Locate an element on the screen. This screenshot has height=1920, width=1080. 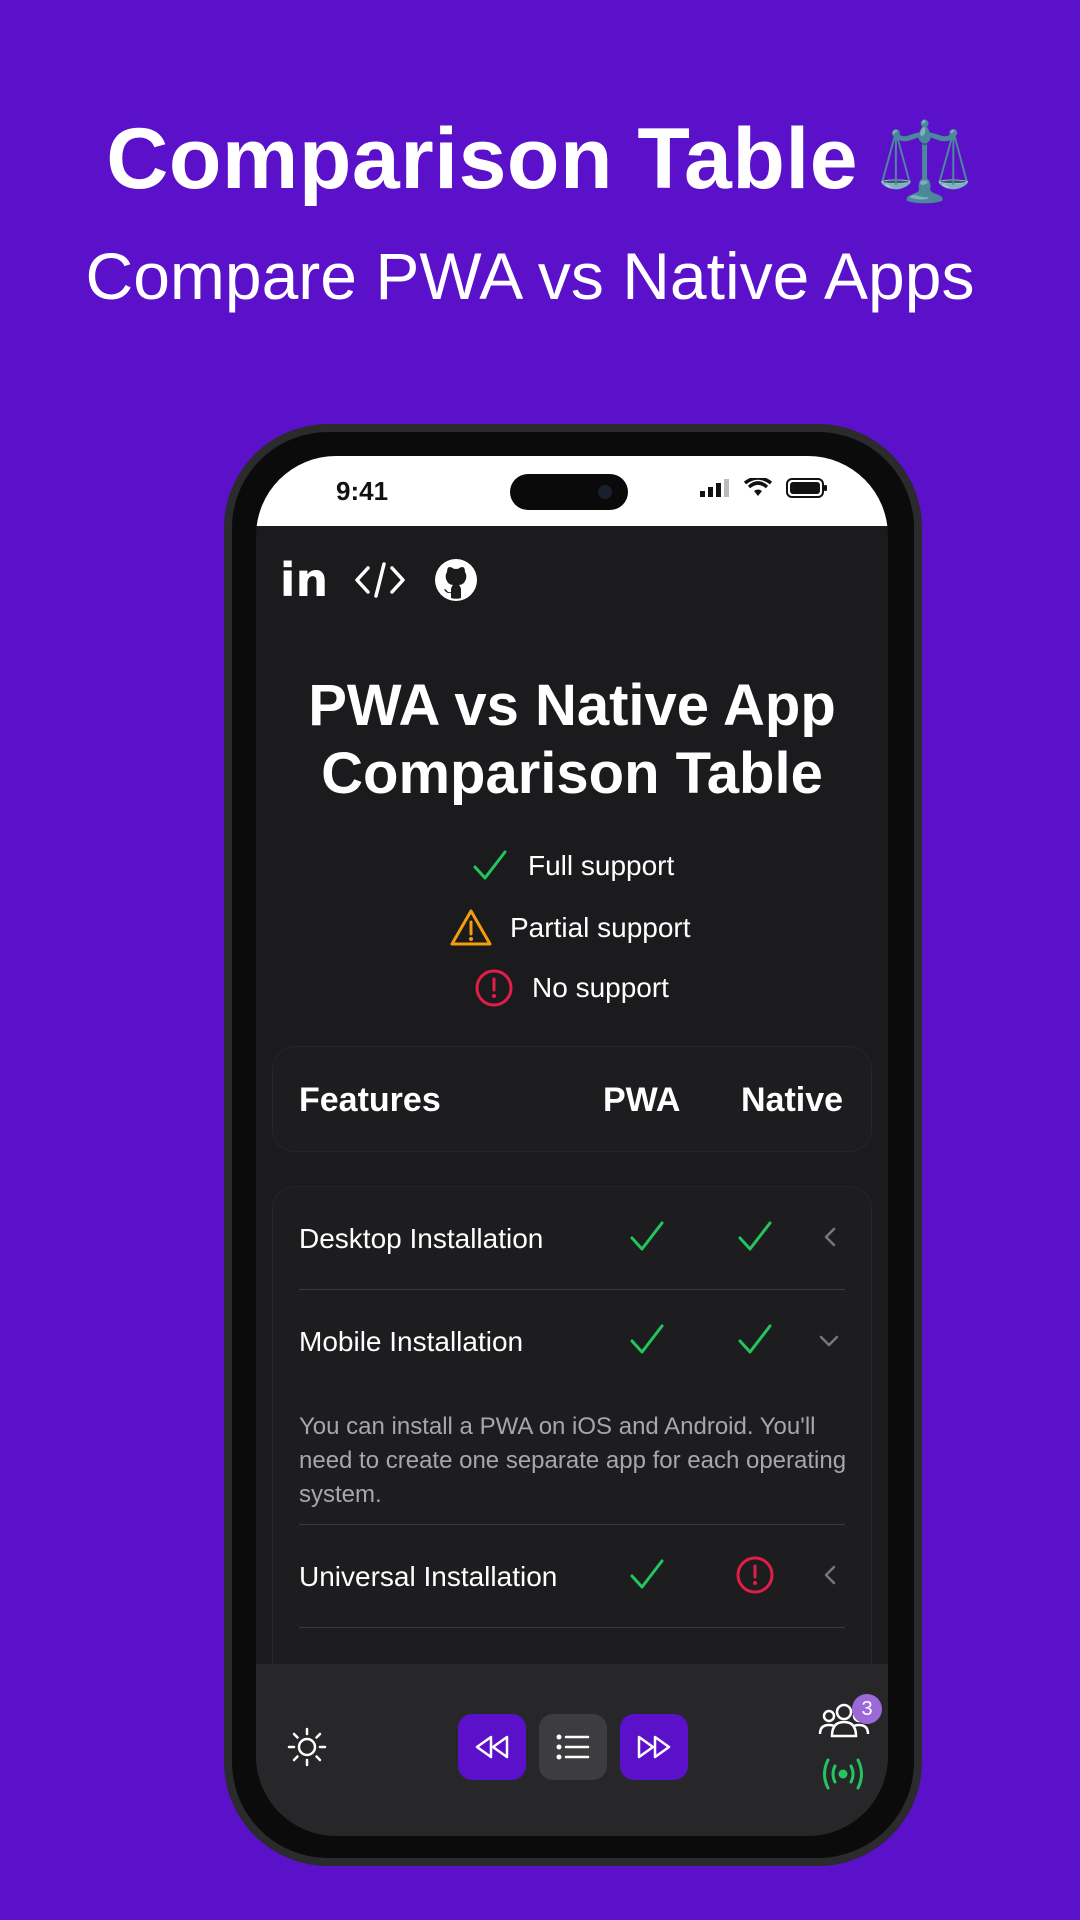
promo-title: Comparison Table ⚖️ is located at coordinates (540, 159).